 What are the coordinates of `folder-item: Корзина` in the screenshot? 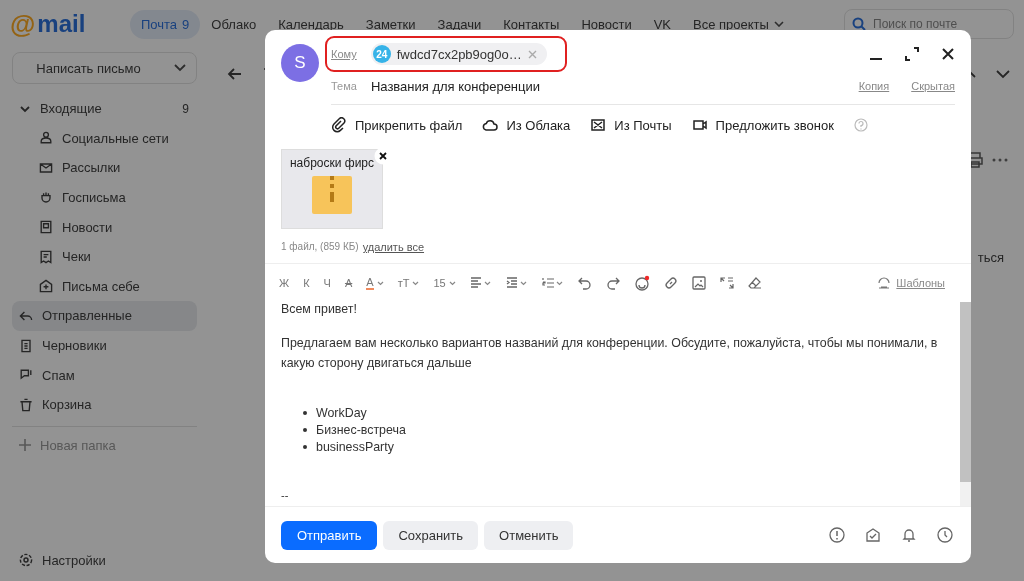 It's located at (104, 404).